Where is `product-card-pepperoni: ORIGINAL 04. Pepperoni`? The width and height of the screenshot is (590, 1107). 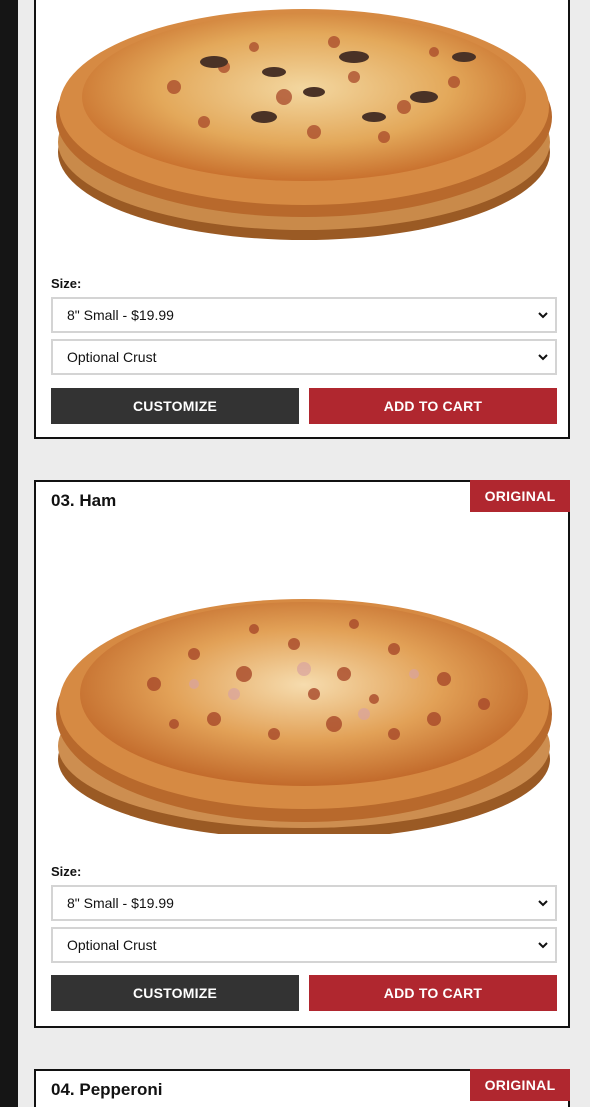 product-card-pepperoni: ORIGINAL 04. Pepperoni is located at coordinates (302, 1088).